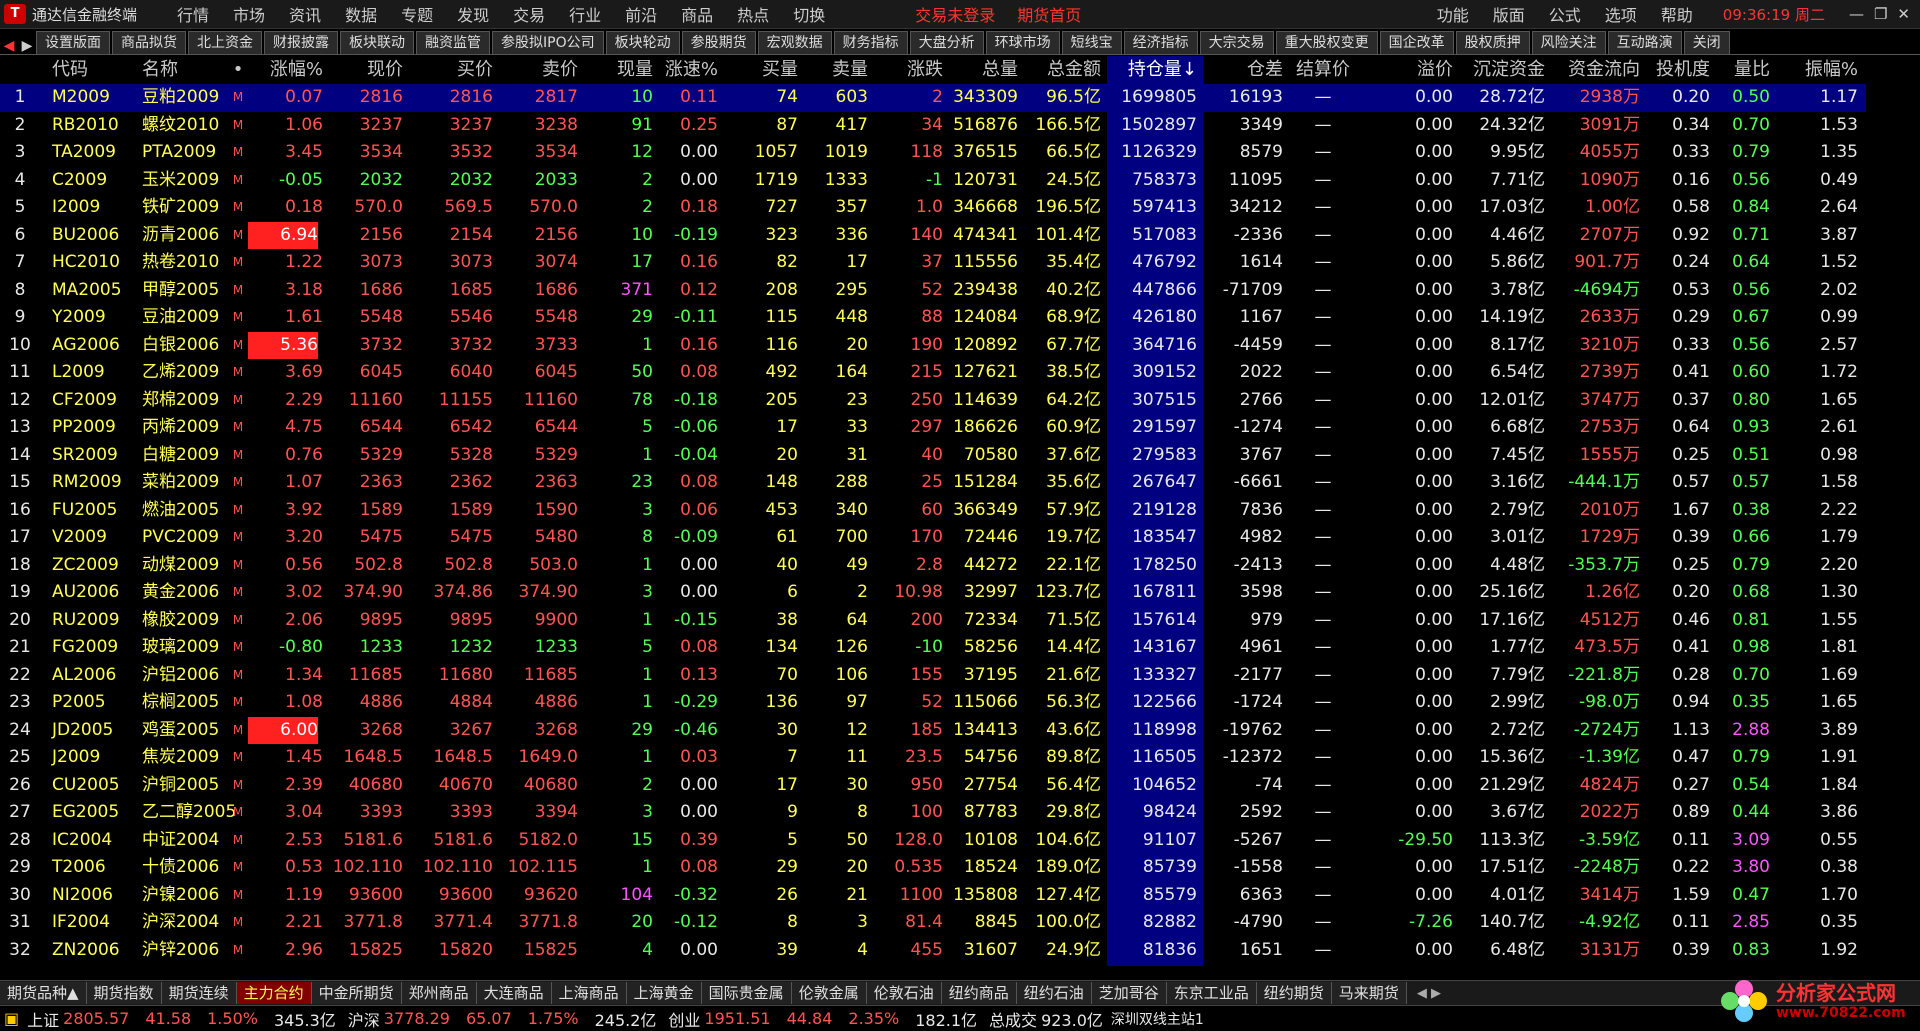  I want to click on market-tab: 期货品种▲, so click(43, 993).